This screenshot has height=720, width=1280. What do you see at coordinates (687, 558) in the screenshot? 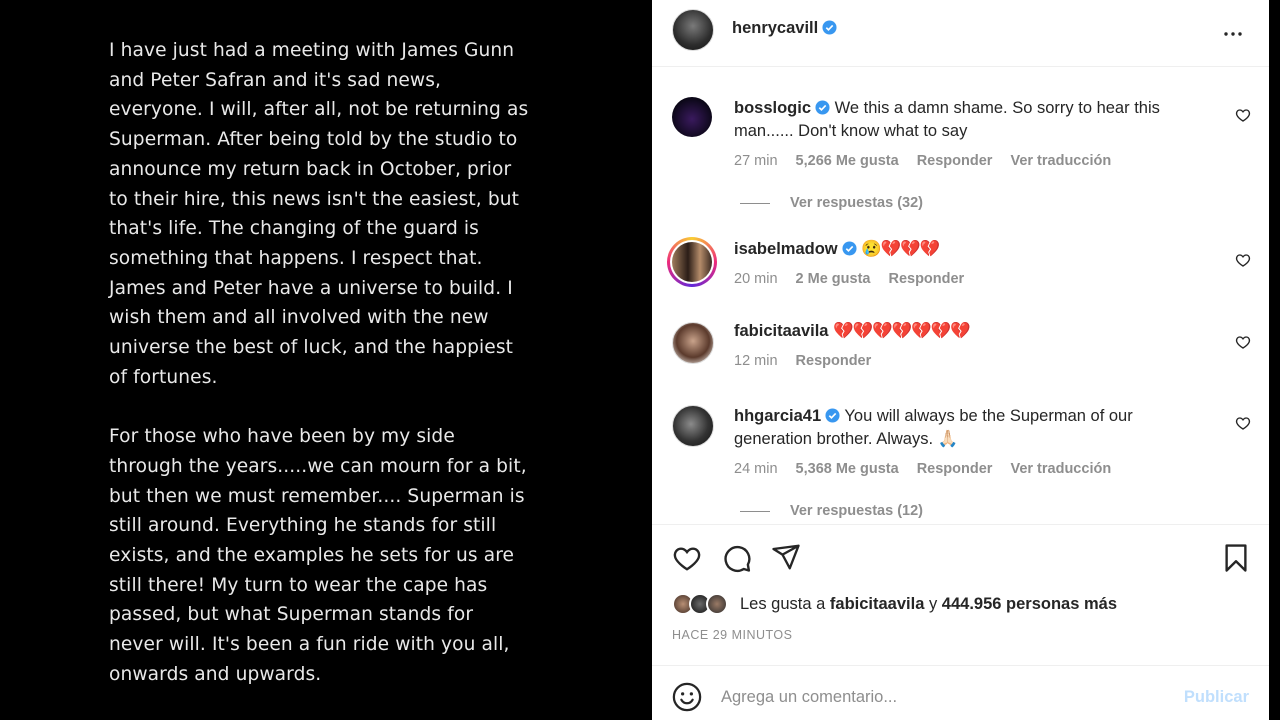
I see `heart-icon` at bounding box center [687, 558].